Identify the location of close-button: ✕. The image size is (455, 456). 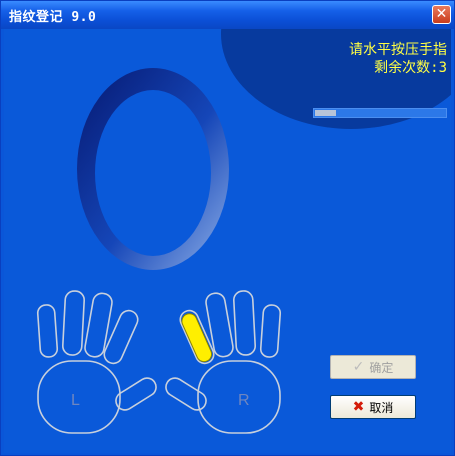
(441, 14).